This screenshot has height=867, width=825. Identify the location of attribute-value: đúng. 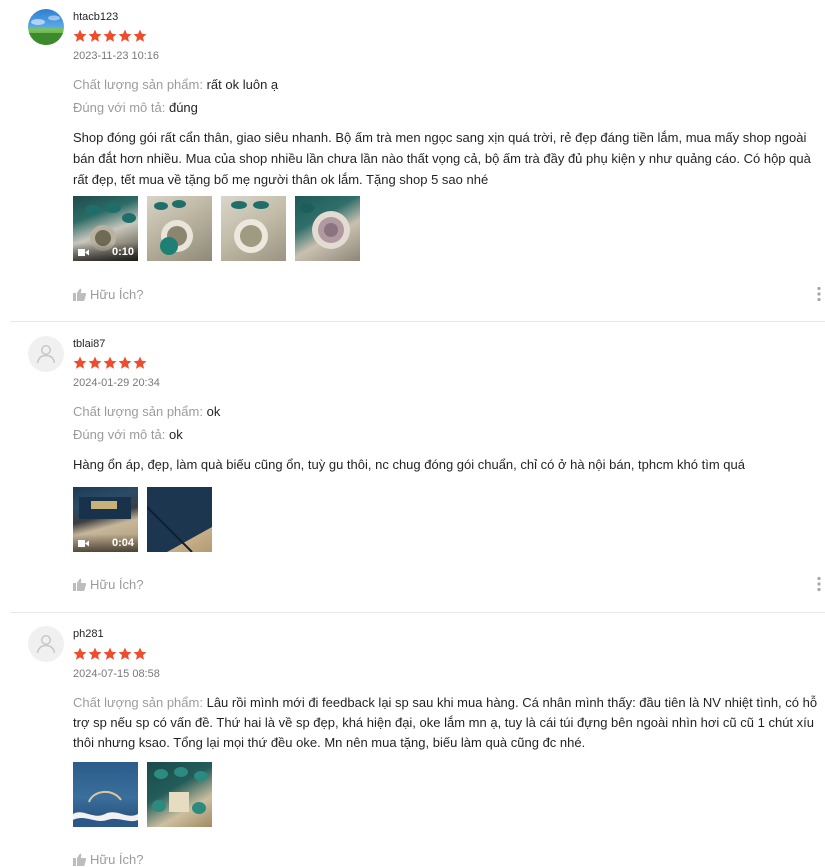
(183, 107).